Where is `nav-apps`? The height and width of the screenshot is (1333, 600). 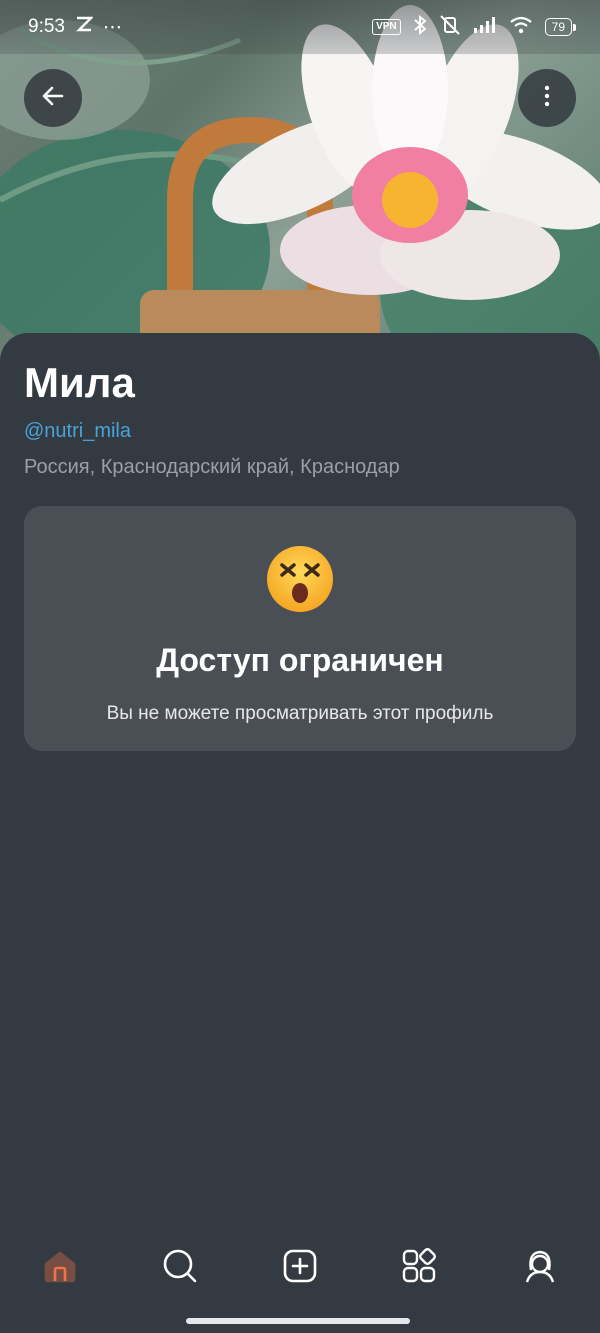
nav-apps is located at coordinates (419, 1268).